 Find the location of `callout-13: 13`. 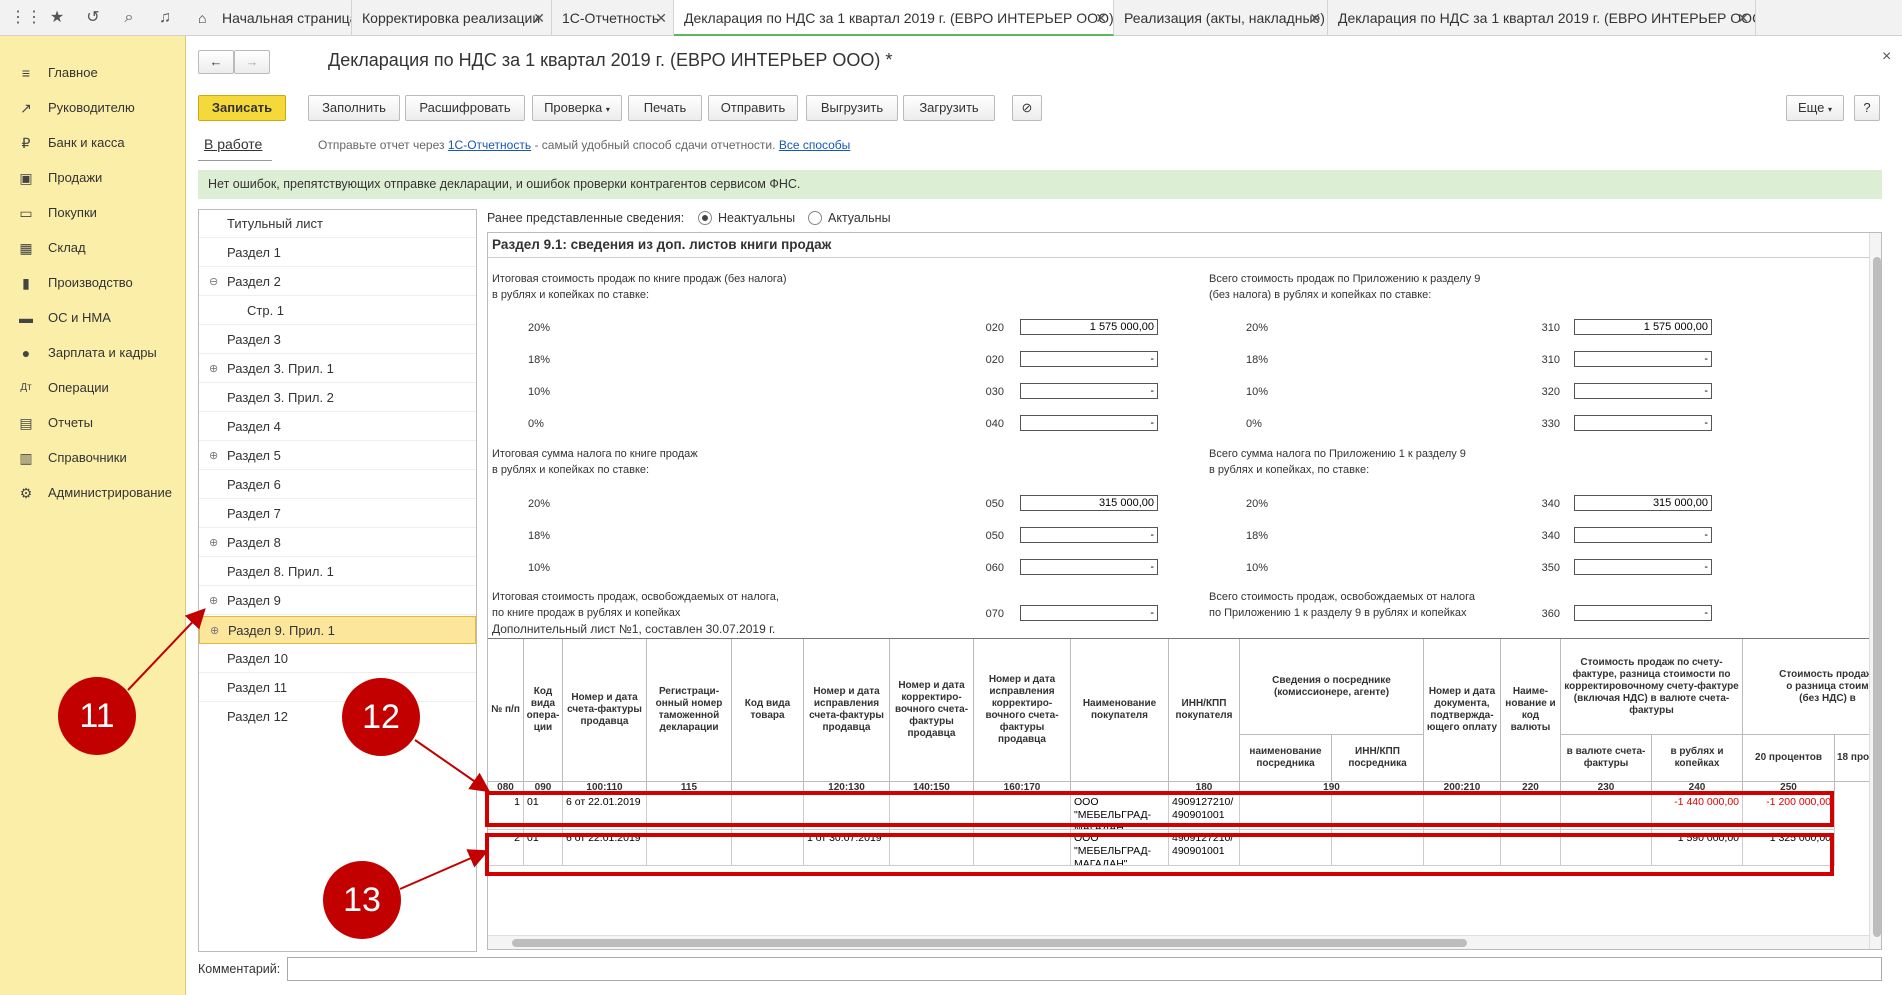

callout-13: 13 is located at coordinates (362, 900).